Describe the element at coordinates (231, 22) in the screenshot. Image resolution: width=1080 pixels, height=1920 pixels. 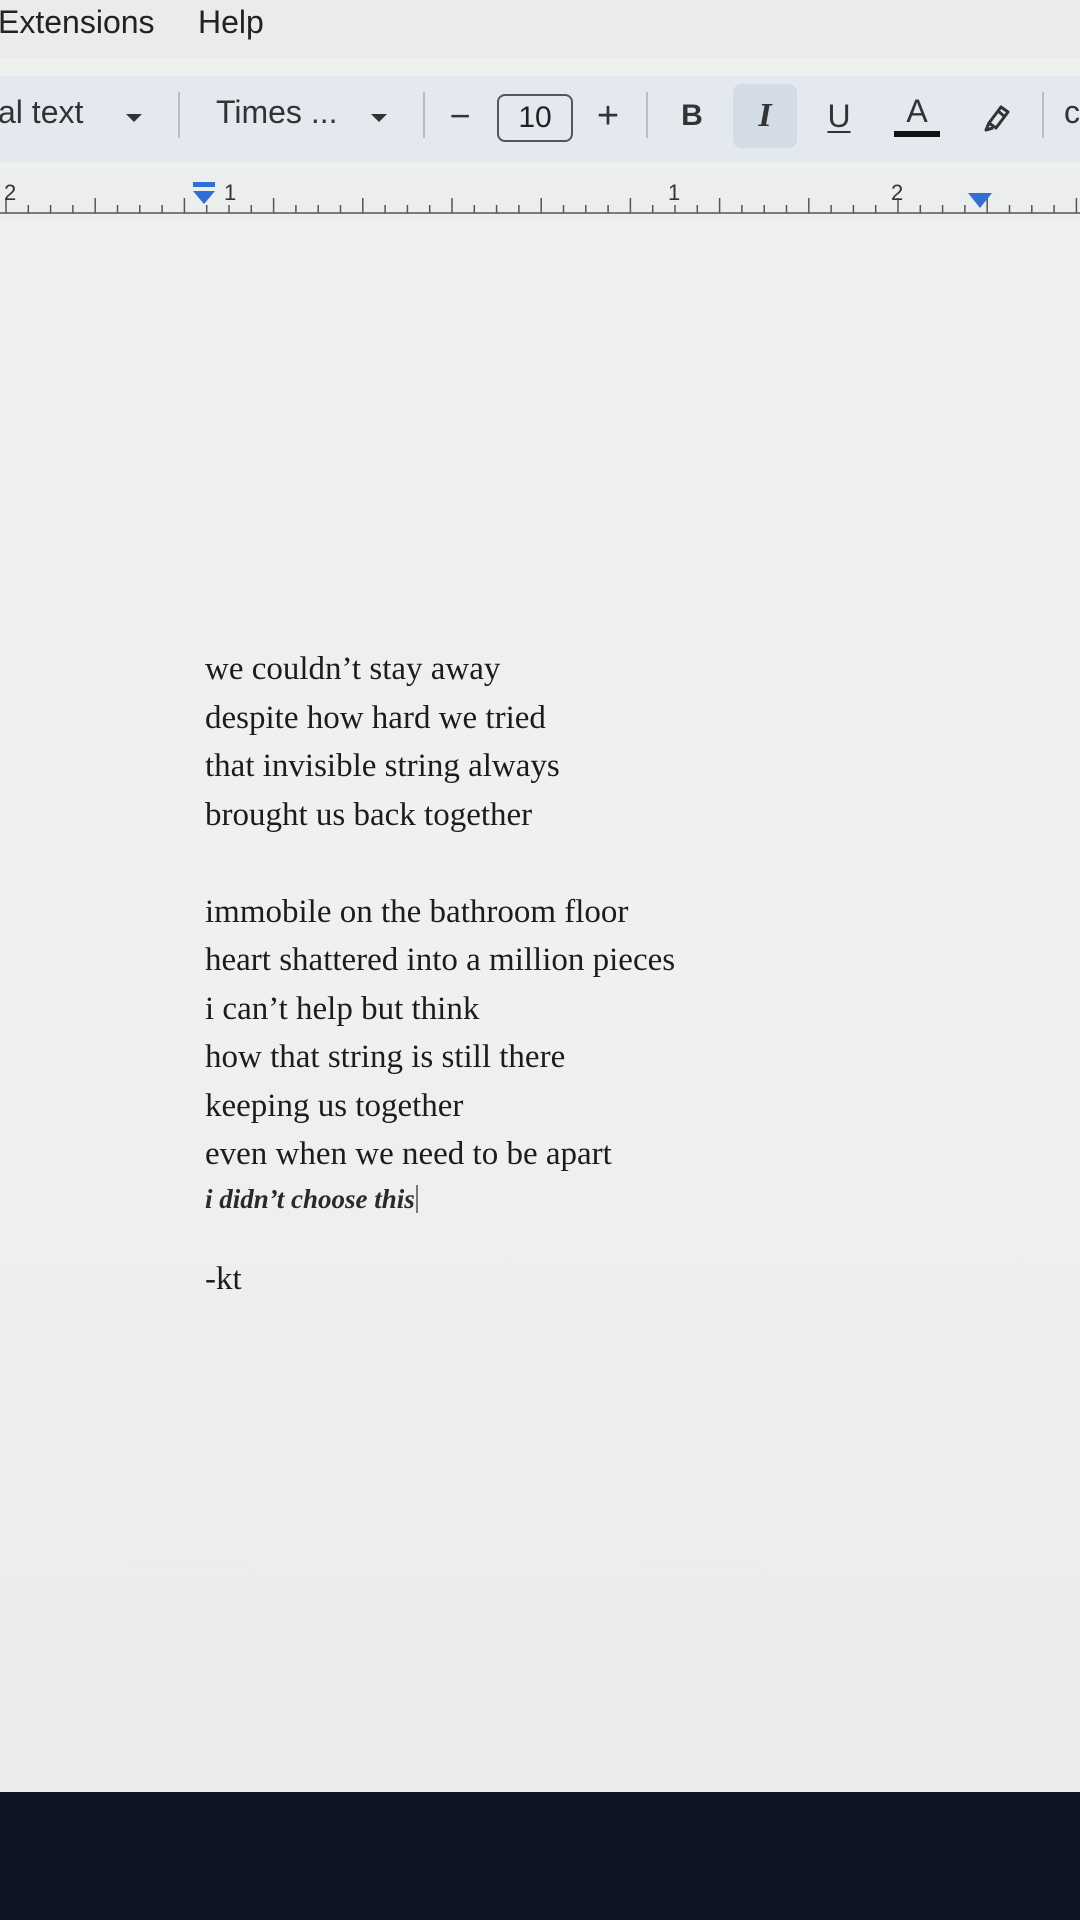
I see `menu-help: Help` at that location.